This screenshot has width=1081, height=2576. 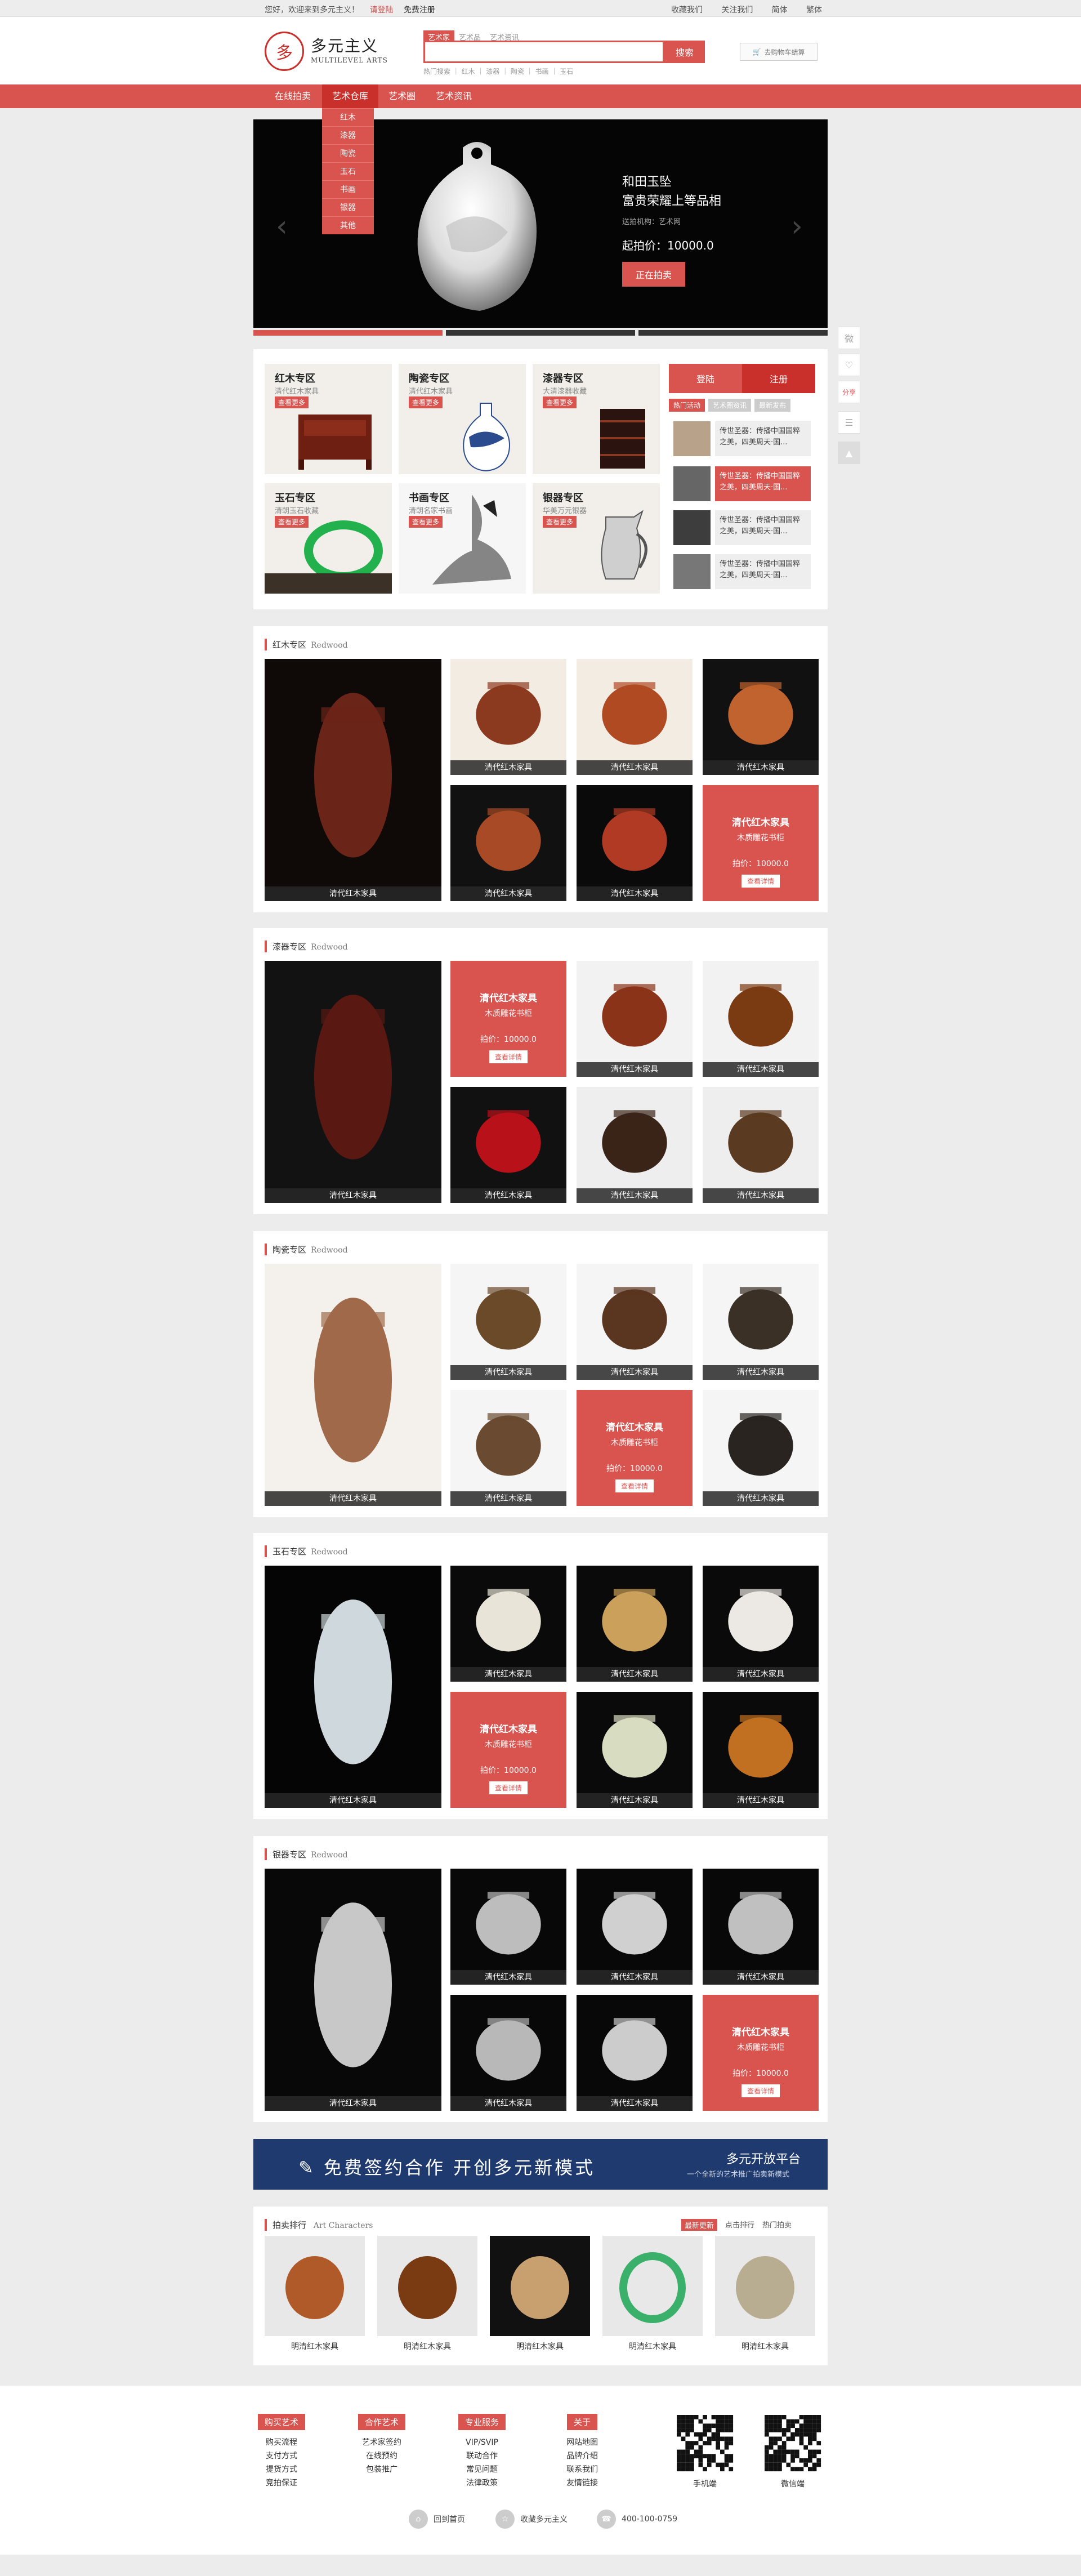 I want to click on side-wechat-button: 微, so click(x=849, y=338).